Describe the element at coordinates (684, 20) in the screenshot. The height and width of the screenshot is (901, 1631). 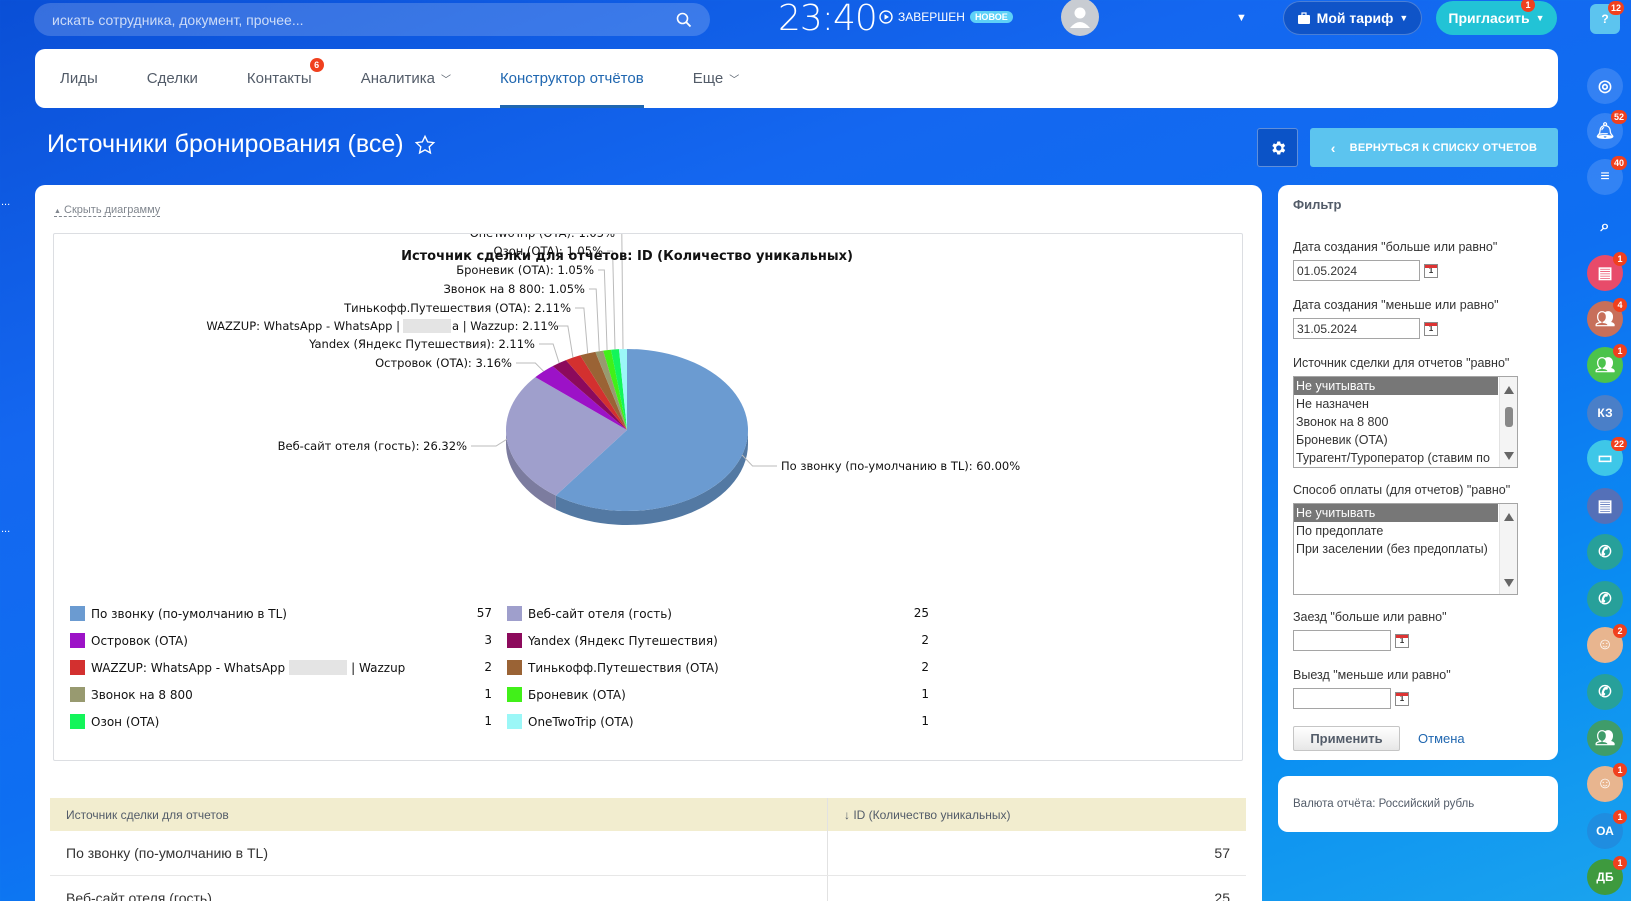
I see `search-icon` at that location.